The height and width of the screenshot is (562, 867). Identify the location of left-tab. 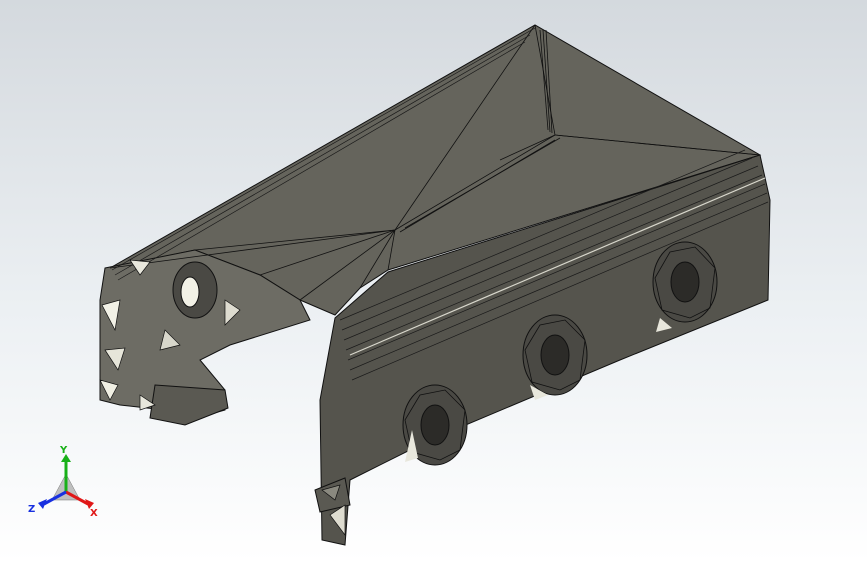
(189, 405).